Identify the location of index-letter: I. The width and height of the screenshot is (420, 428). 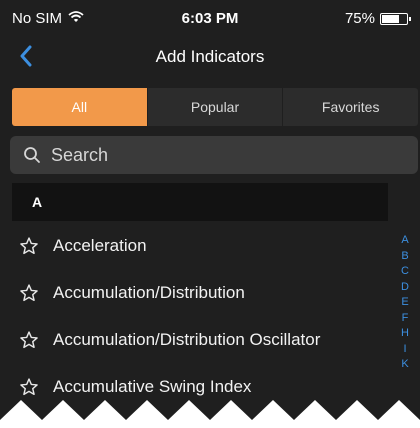
(404, 350).